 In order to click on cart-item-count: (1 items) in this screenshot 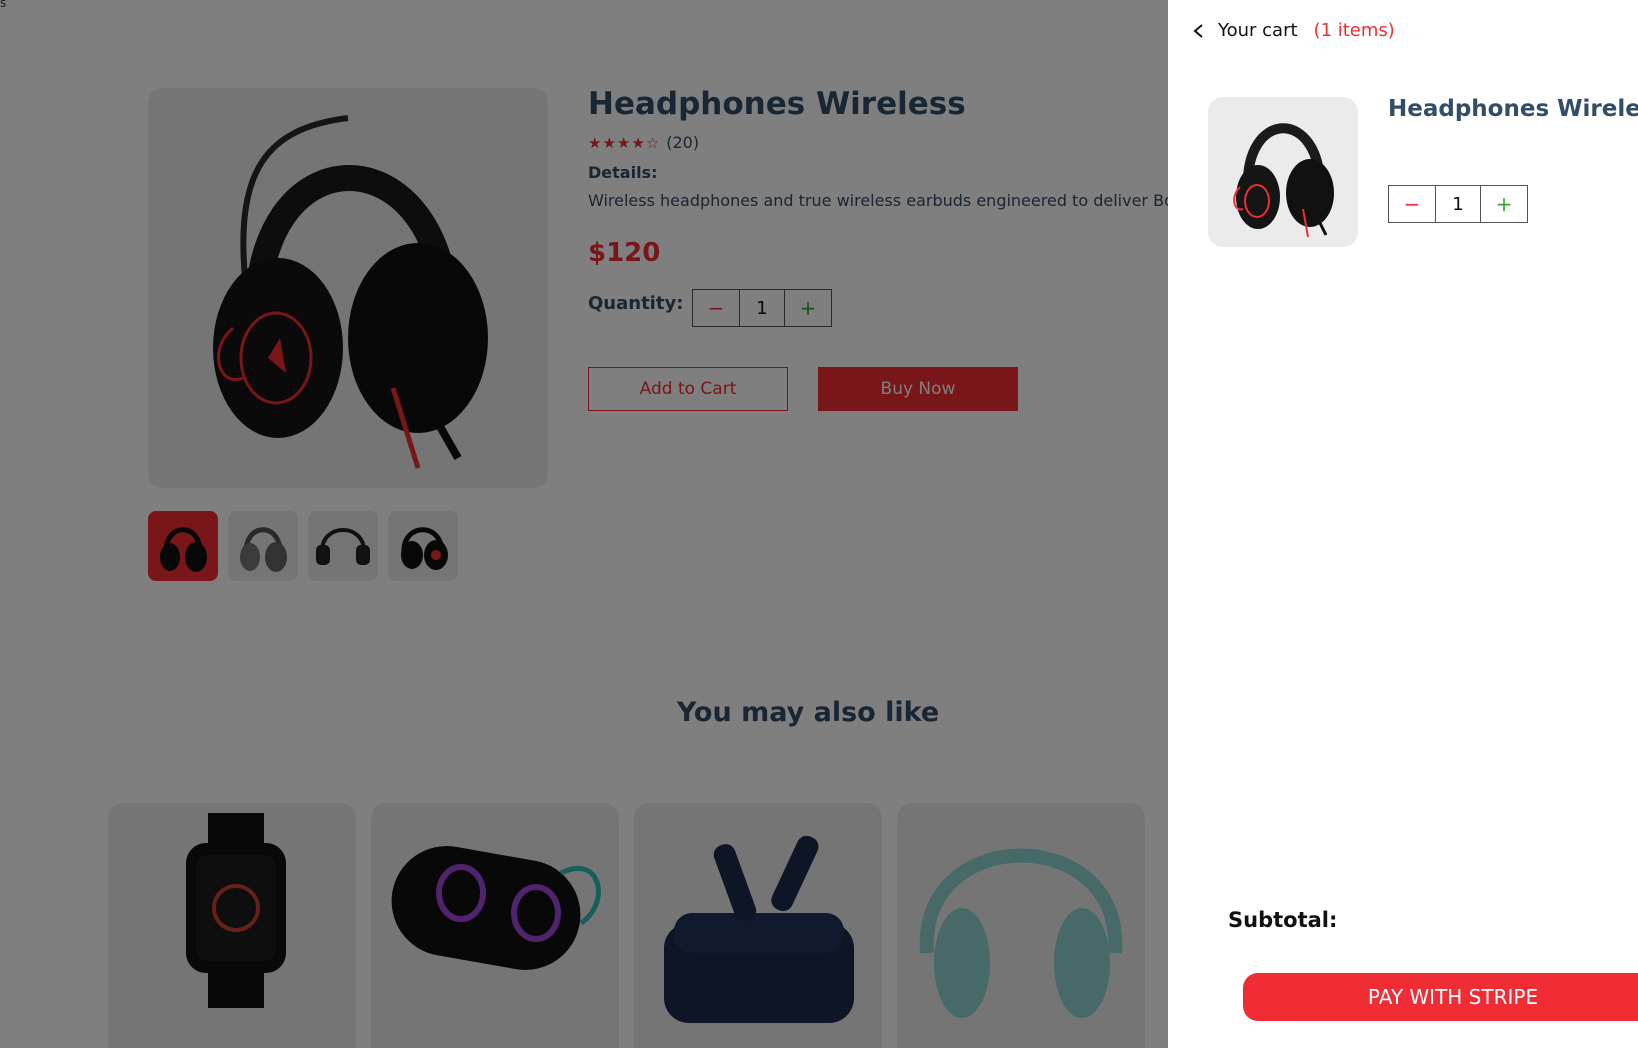, I will do `click(1354, 30)`.